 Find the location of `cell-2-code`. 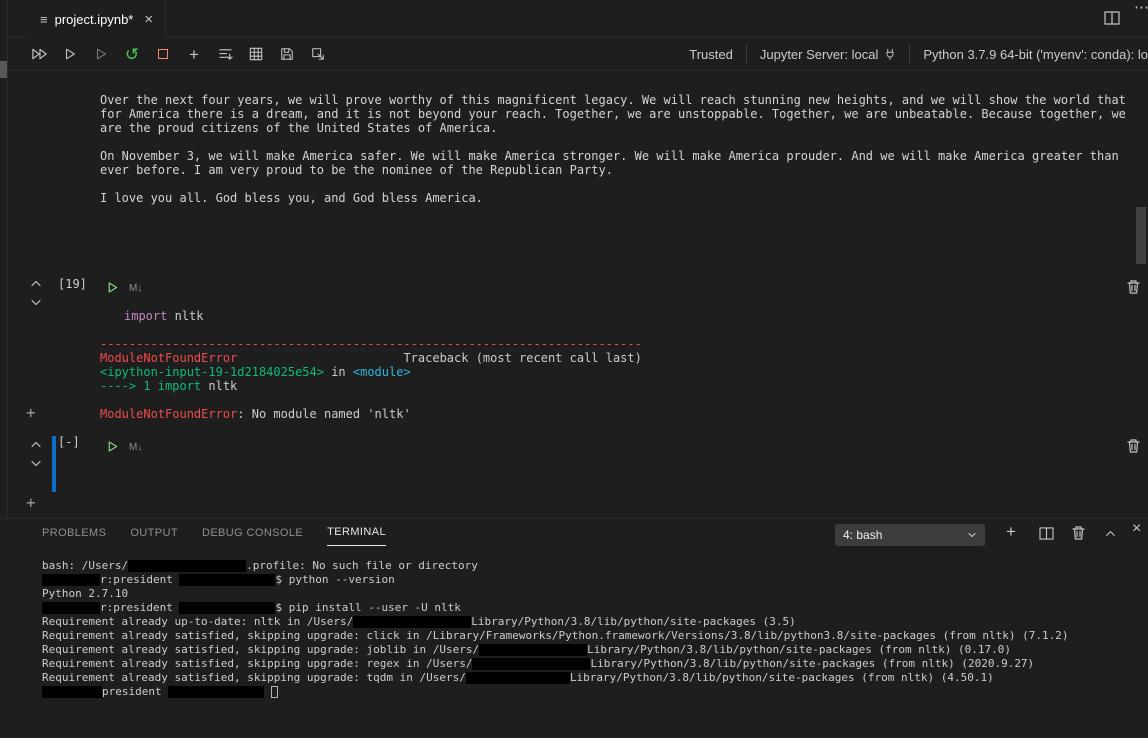

cell-2-code is located at coordinates (614, 478).